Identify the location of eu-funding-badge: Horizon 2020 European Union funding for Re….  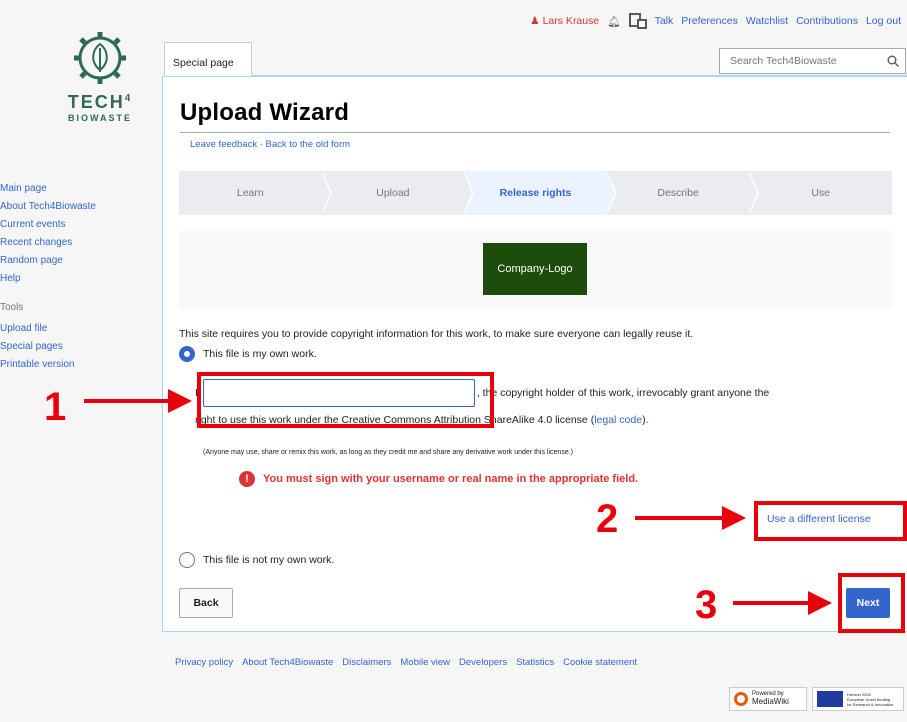
(858, 699).